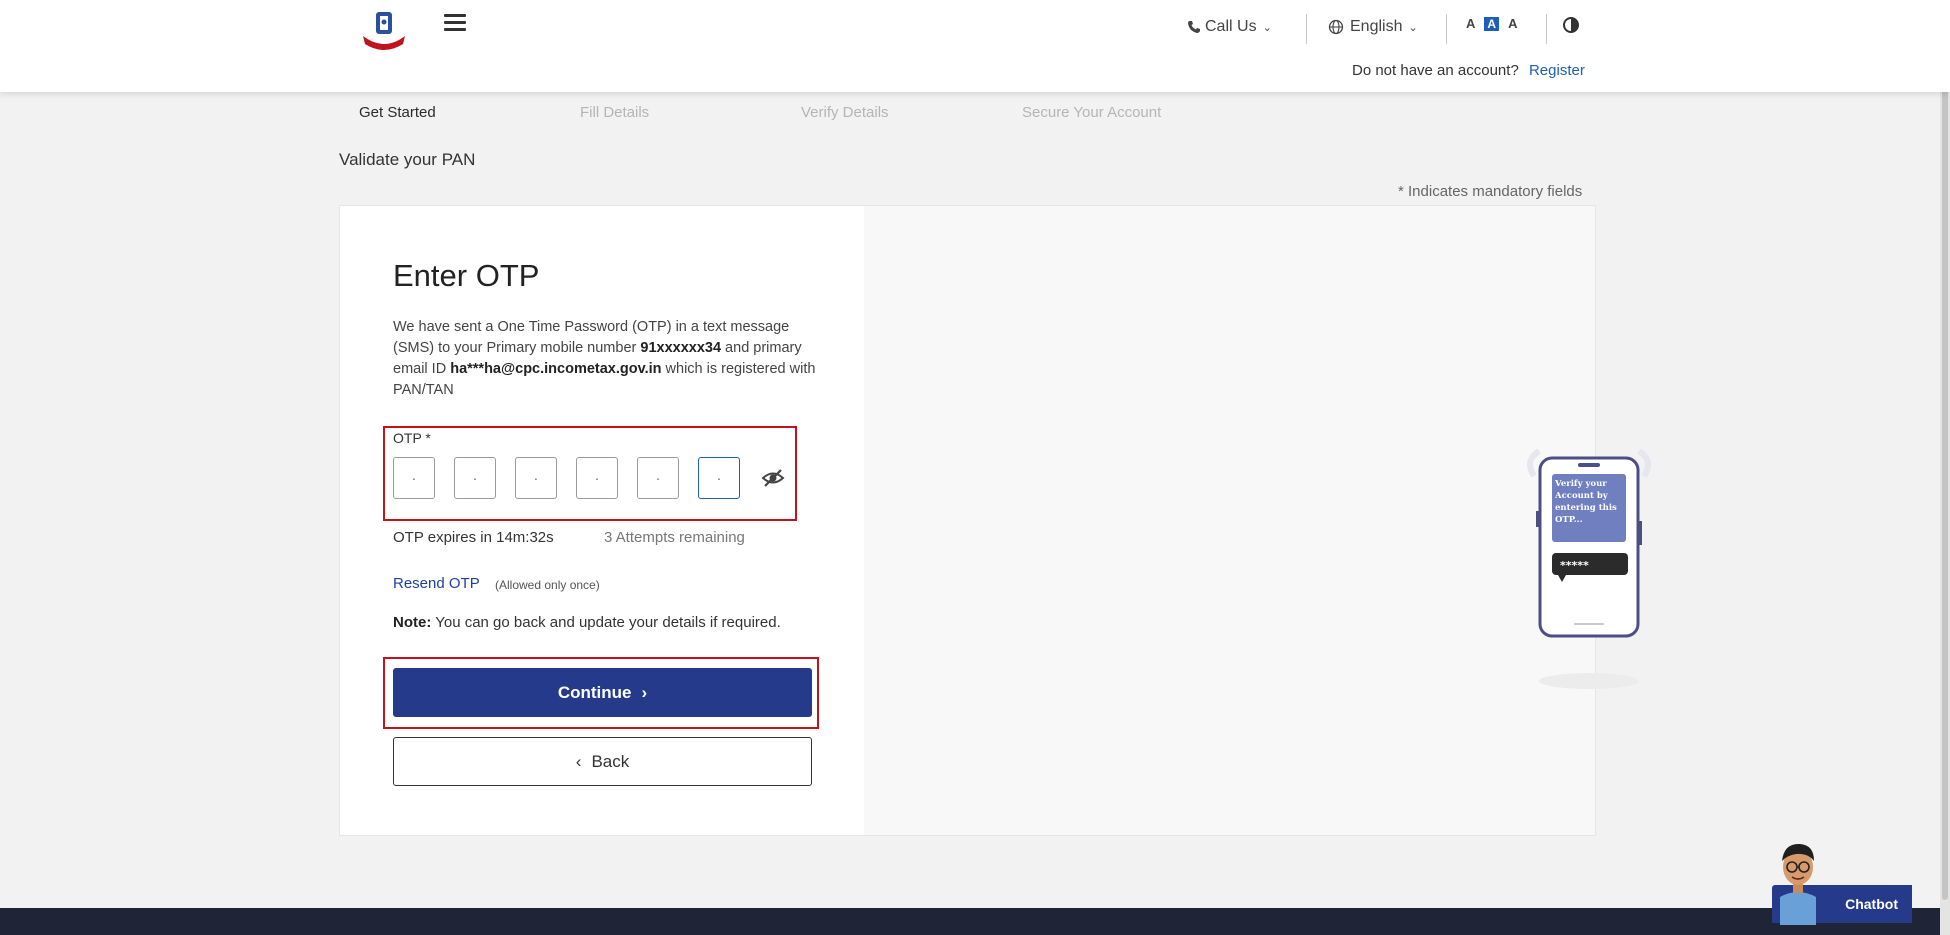 The image size is (1950, 935). I want to click on step-secure-account: Secure Your Account, so click(1092, 112).